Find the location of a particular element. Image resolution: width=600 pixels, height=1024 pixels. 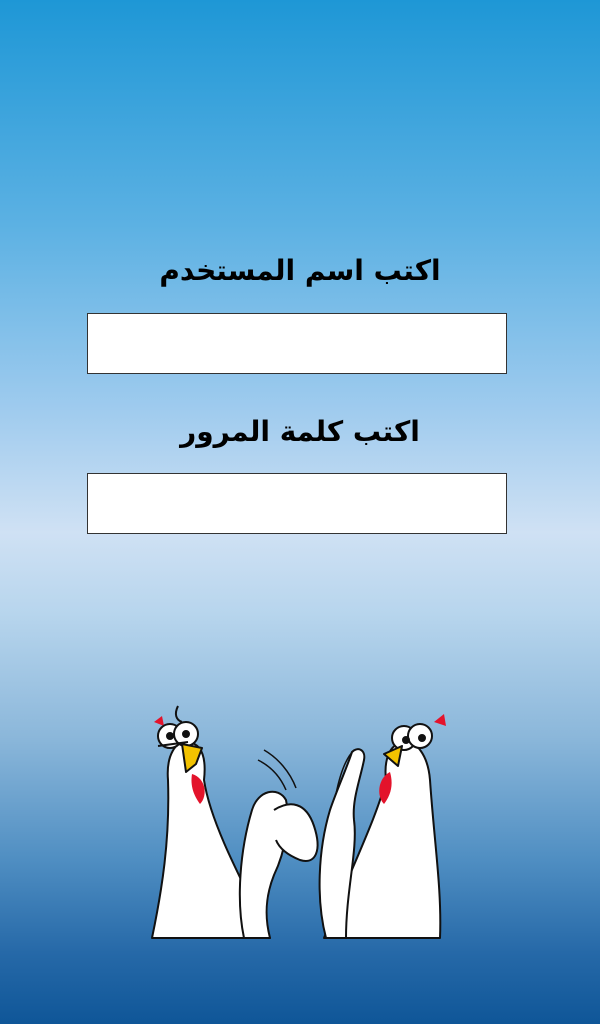

password-label: اكتب كلمة المرور is located at coordinates (300, 431).